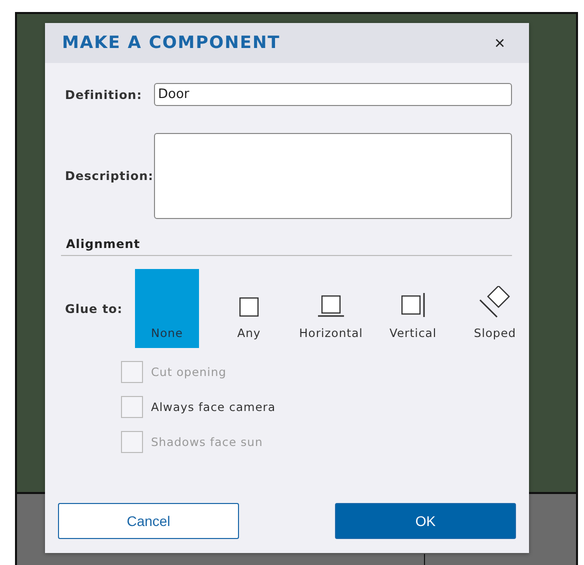 This screenshot has width=584, height=565. Describe the element at coordinates (495, 302) in the screenshot. I see `tilted-square-icon` at that location.